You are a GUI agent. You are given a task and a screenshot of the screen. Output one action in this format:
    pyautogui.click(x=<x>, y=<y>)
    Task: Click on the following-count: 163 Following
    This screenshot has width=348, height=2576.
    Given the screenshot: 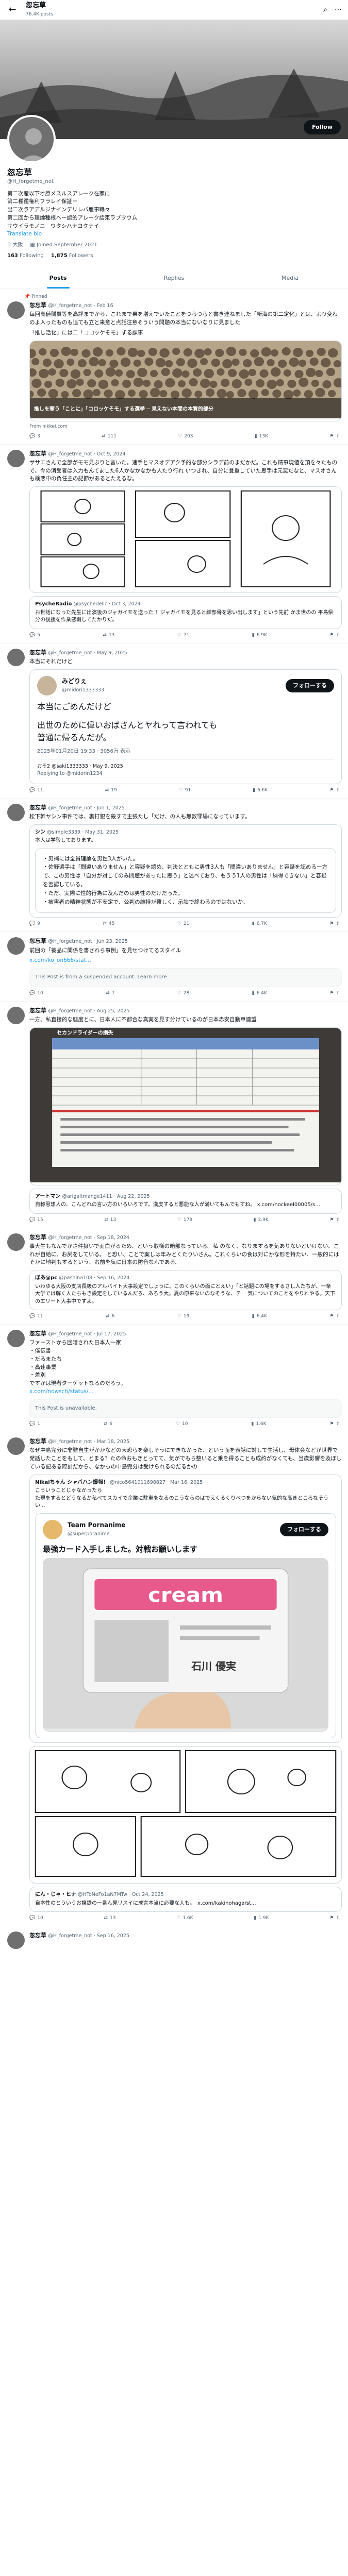 What is the action you would take?
    pyautogui.click(x=25, y=256)
    